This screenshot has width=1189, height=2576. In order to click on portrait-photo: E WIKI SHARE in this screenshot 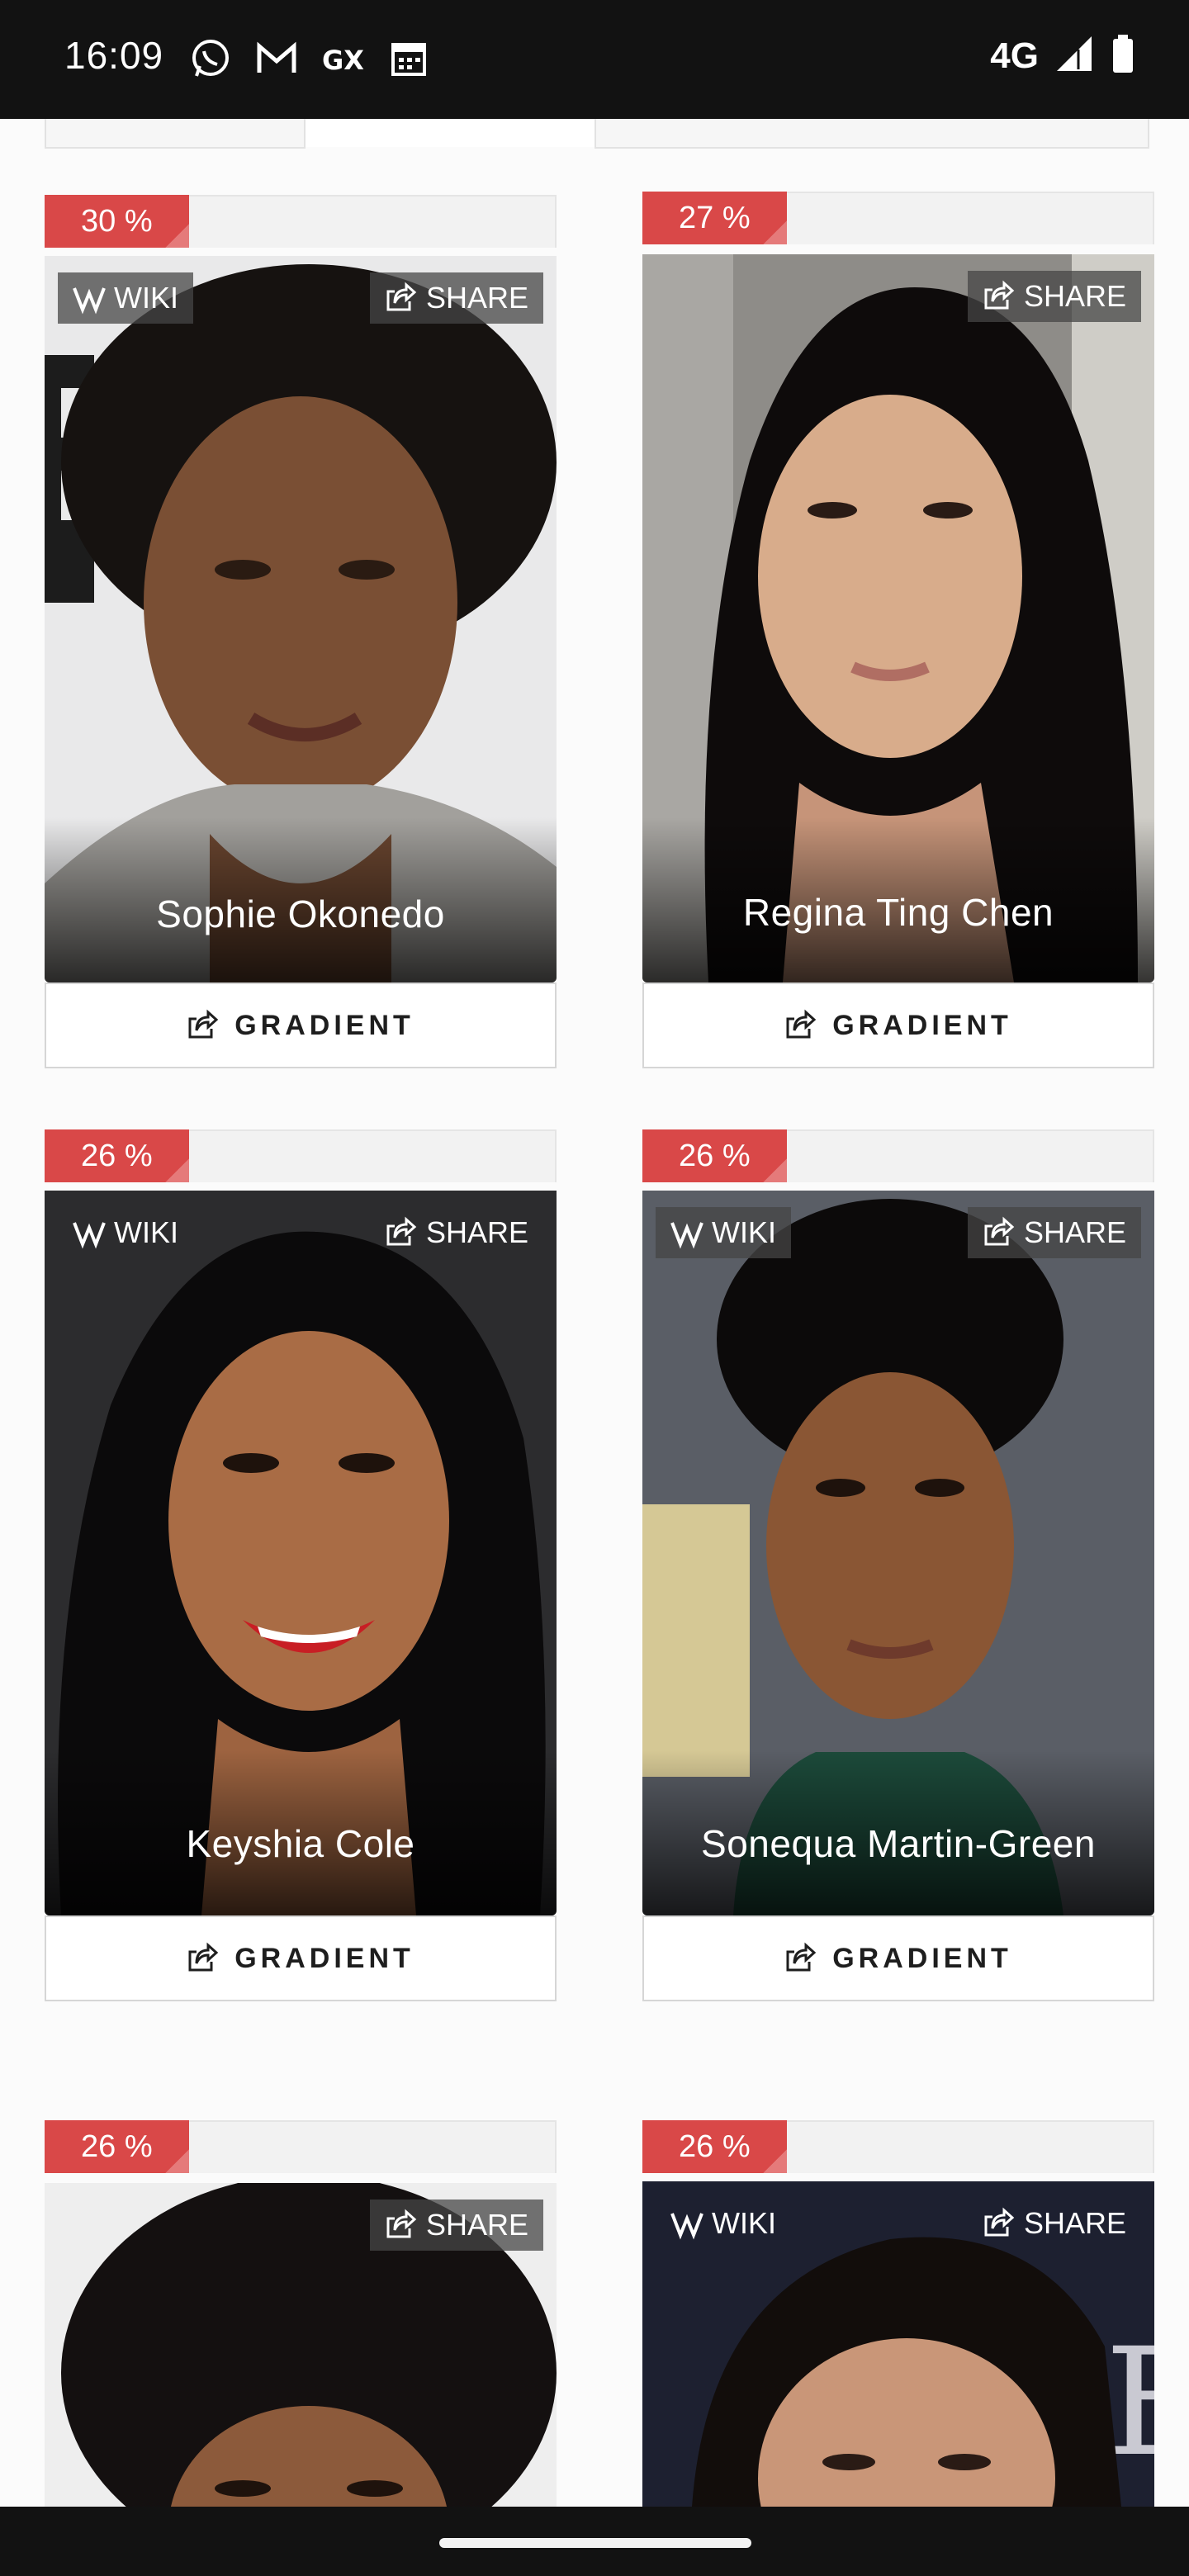, I will do `click(898, 2344)`.